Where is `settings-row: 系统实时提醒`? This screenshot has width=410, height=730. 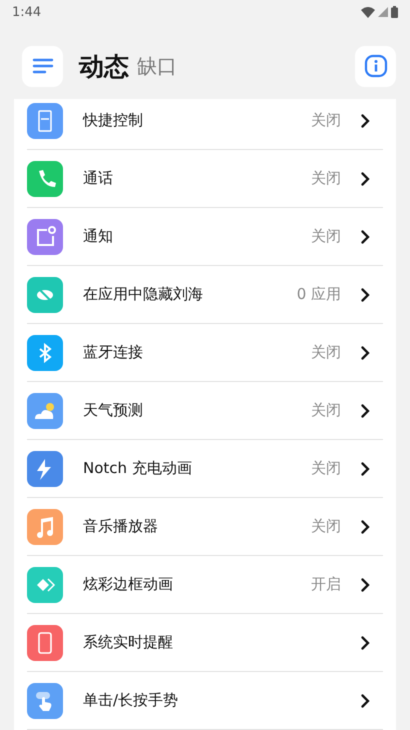
settings-row: 系统实时提醒 is located at coordinates (205, 643).